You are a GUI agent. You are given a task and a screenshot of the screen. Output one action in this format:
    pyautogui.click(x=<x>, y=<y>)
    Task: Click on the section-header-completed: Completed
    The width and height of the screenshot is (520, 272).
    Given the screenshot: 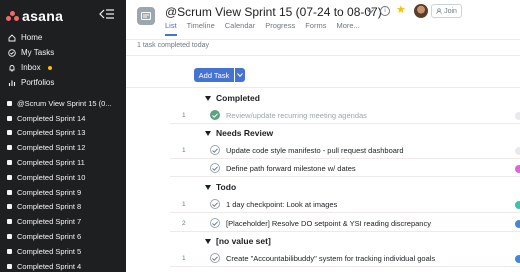 What is the action you would take?
    pyautogui.click(x=232, y=98)
    